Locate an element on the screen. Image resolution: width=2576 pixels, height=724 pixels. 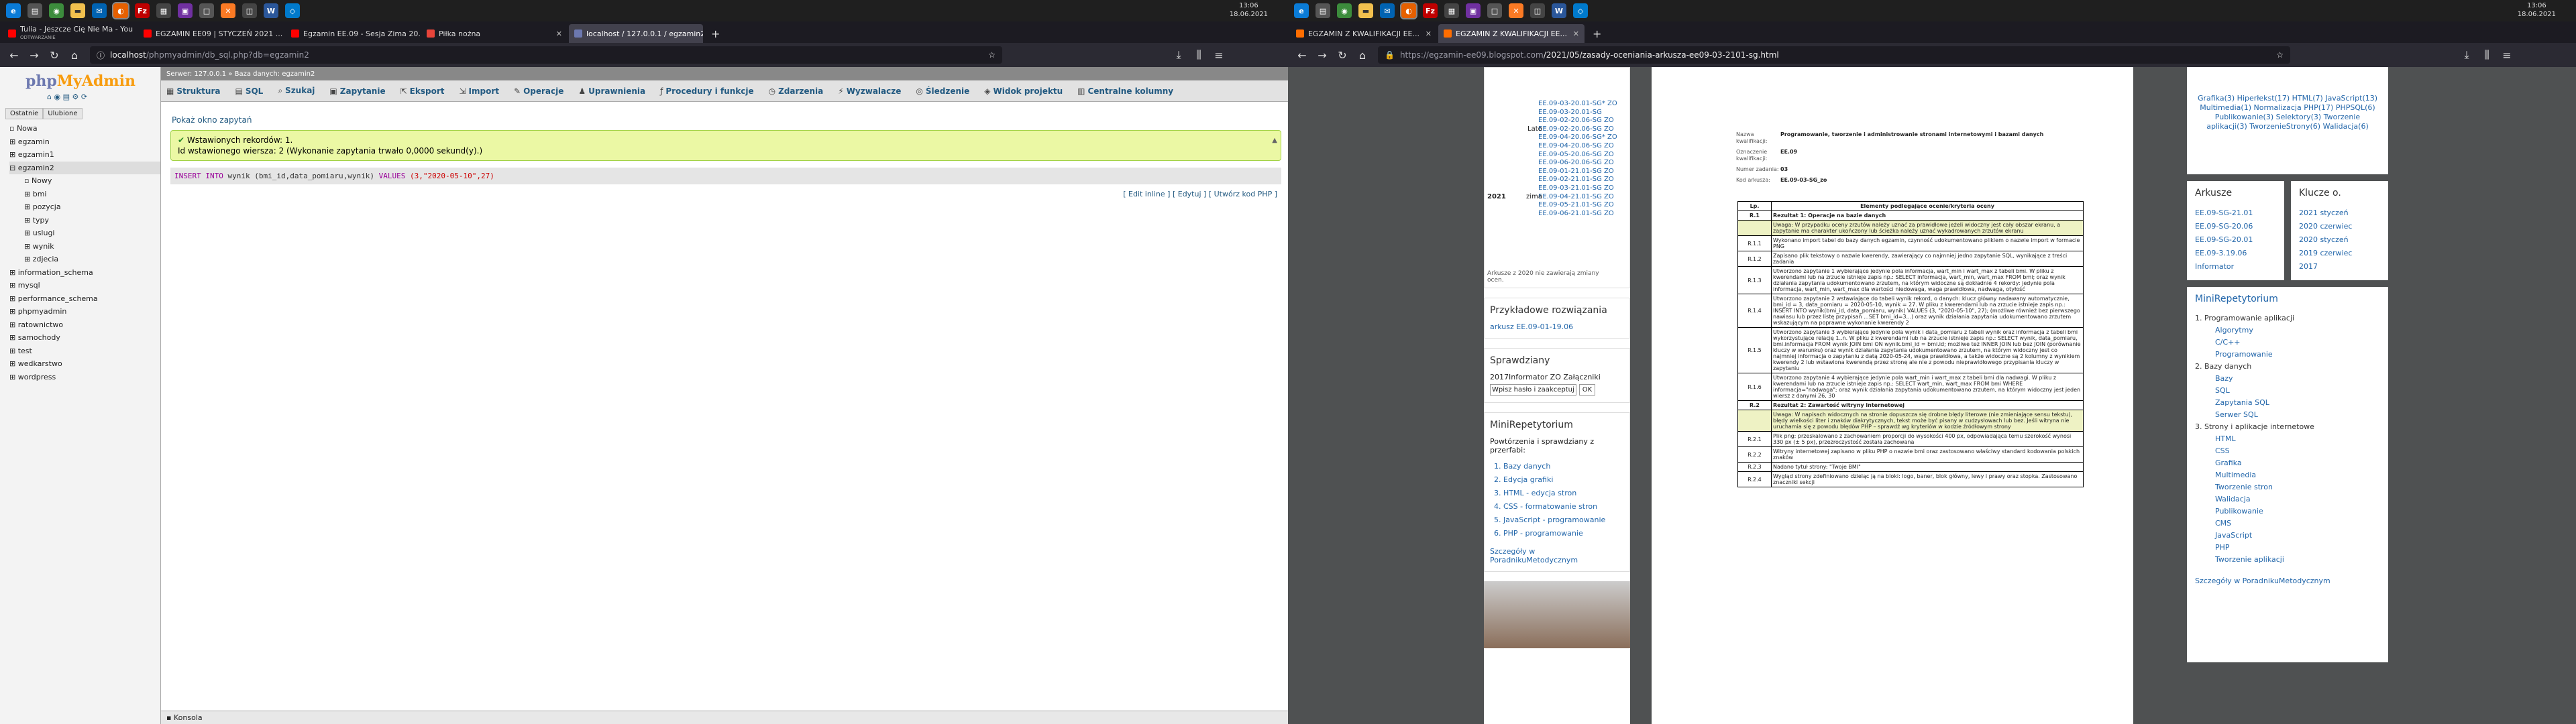
mail-icon: ✉ is located at coordinates (99, 10).